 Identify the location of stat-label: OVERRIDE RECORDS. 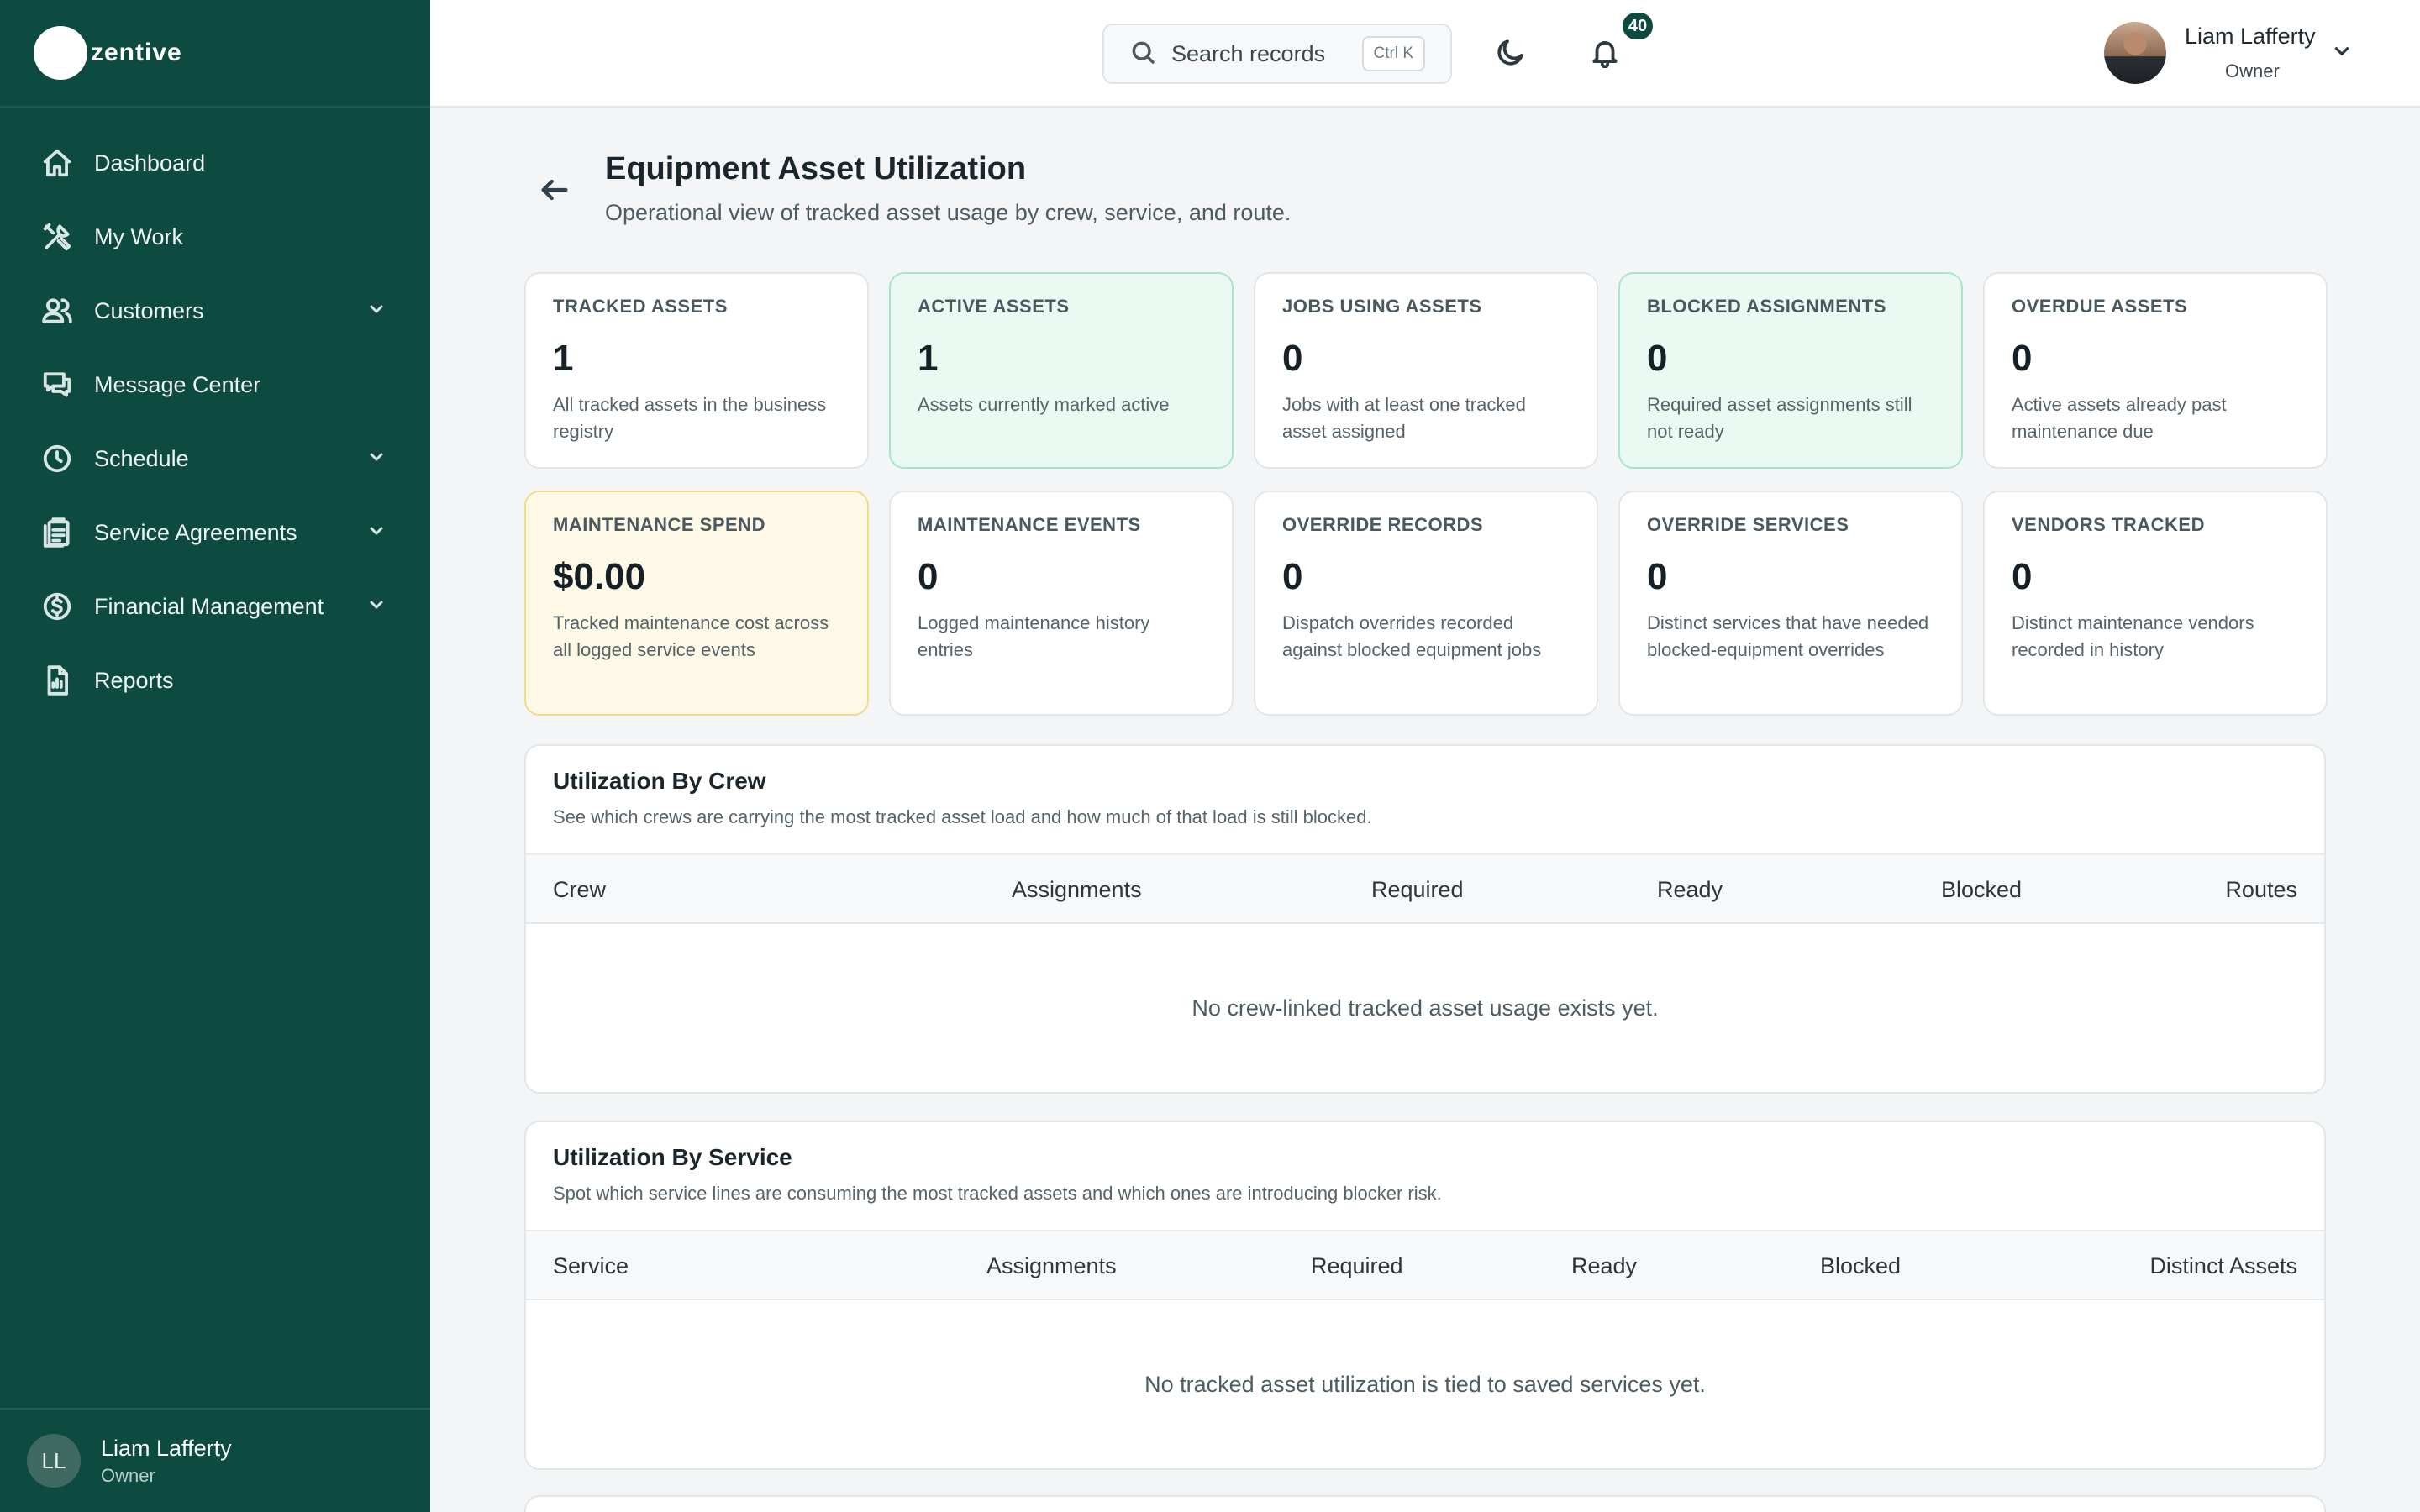
(1383, 524).